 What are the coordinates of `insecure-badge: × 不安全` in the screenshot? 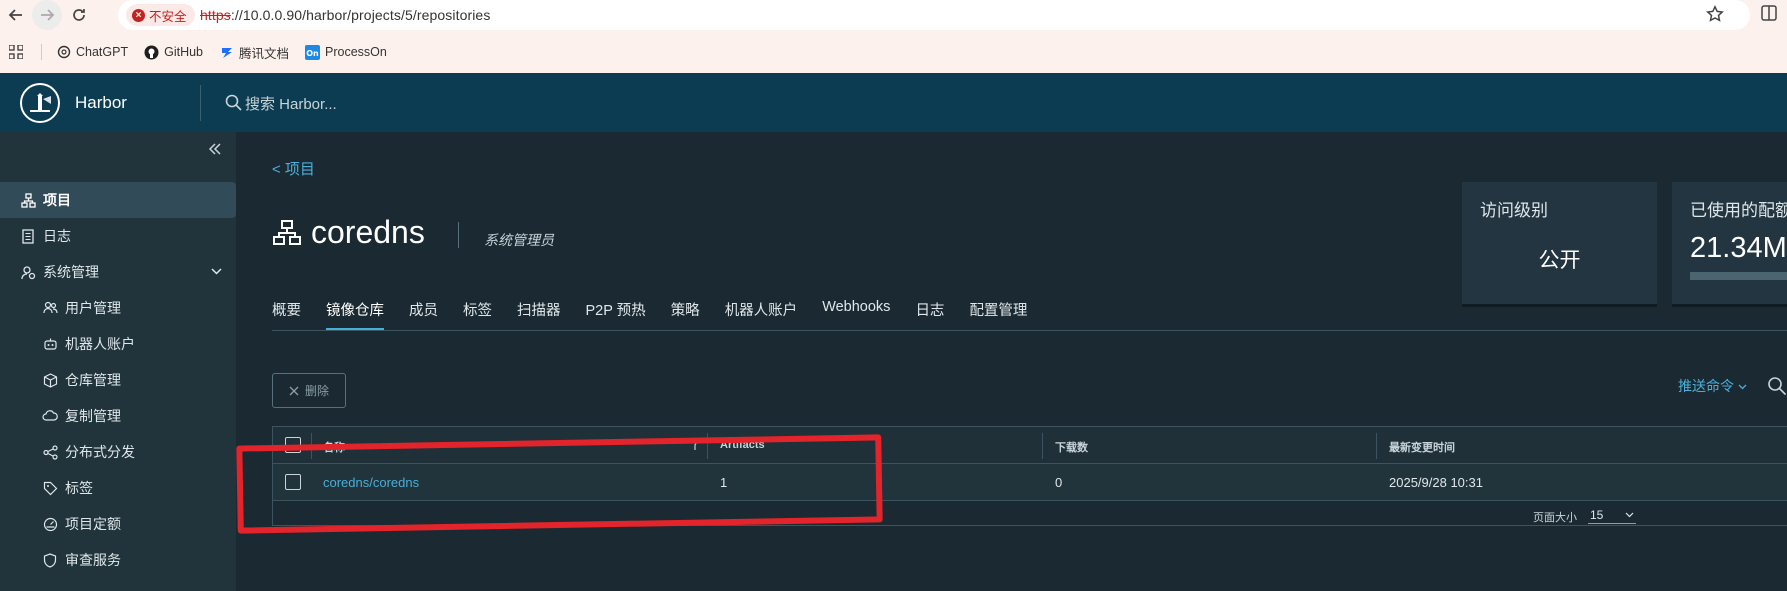 It's located at (160, 15).